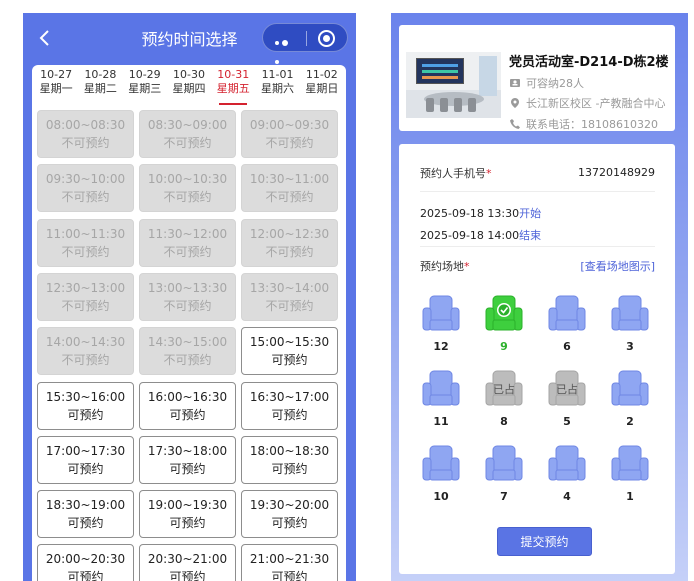 Image resolution: width=694 pixels, height=581 pixels. I want to click on time-slot-time: 08:00~08:30, so click(85, 125).